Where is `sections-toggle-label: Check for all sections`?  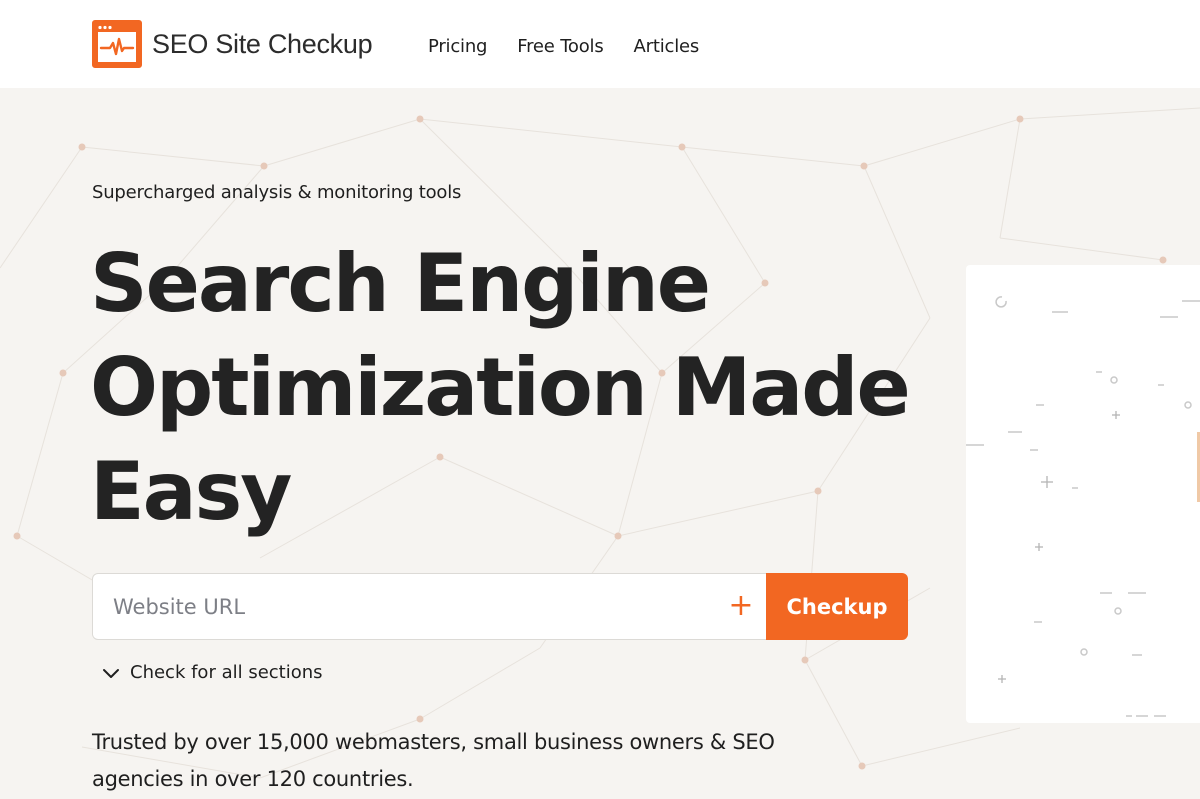
sections-toggle-label: Check for all sections is located at coordinates (226, 672).